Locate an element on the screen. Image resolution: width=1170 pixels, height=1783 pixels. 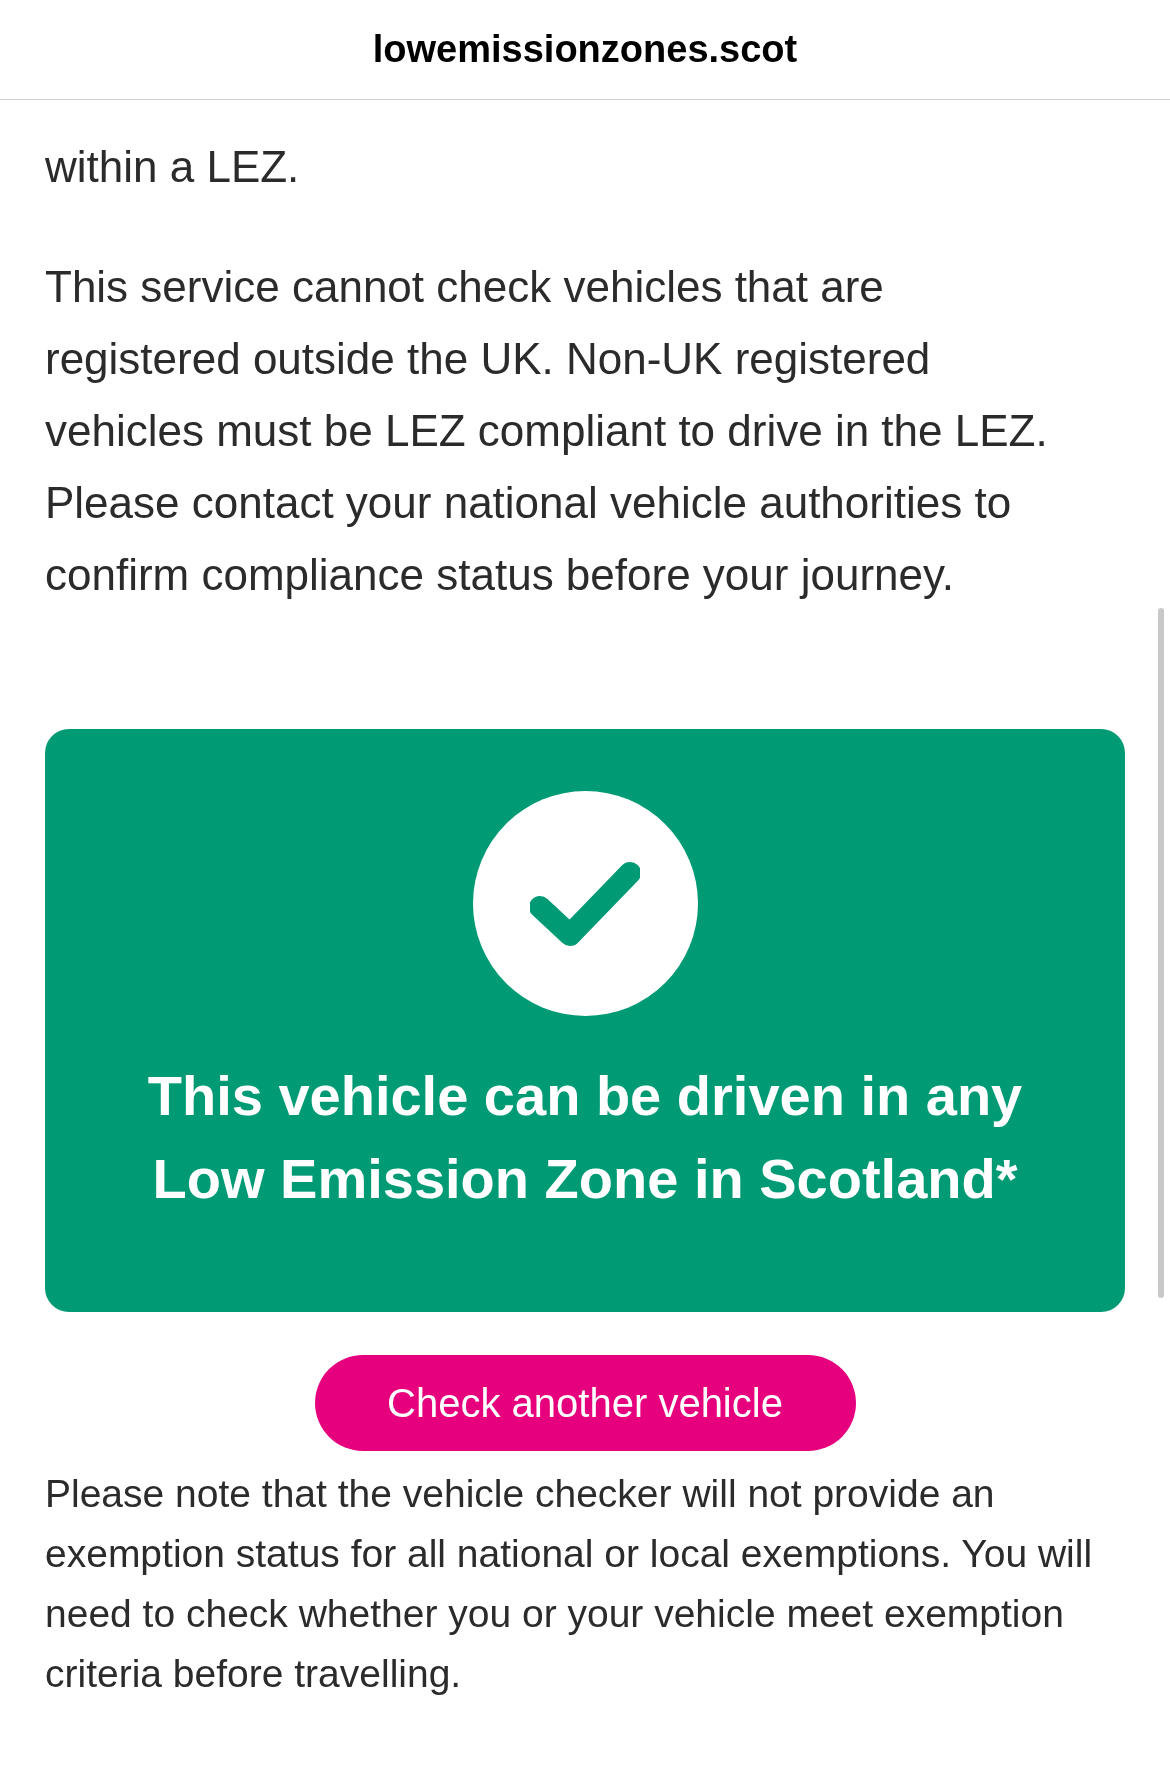
site-domain: lowemissionzones.scot is located at coordinates (585, 49).